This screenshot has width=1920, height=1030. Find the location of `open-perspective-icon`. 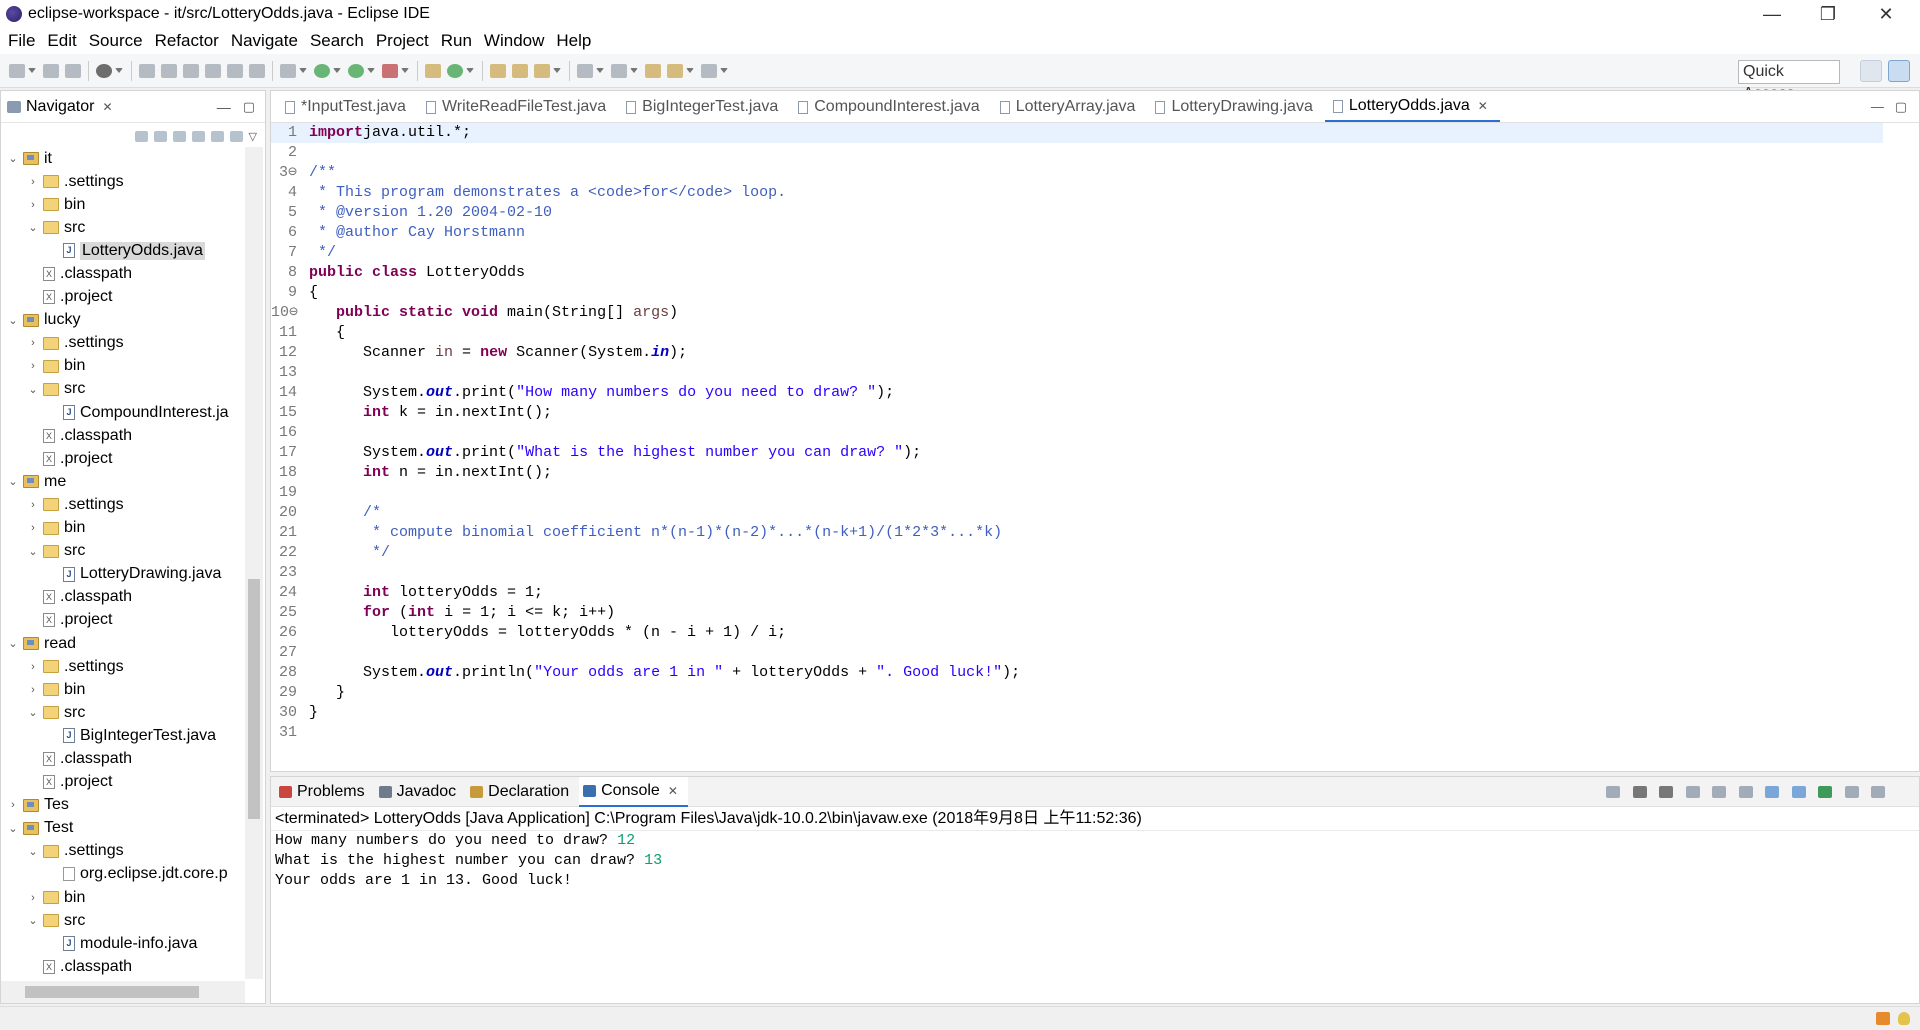

open-perspective-icon is located at coordinates (1871, 71).